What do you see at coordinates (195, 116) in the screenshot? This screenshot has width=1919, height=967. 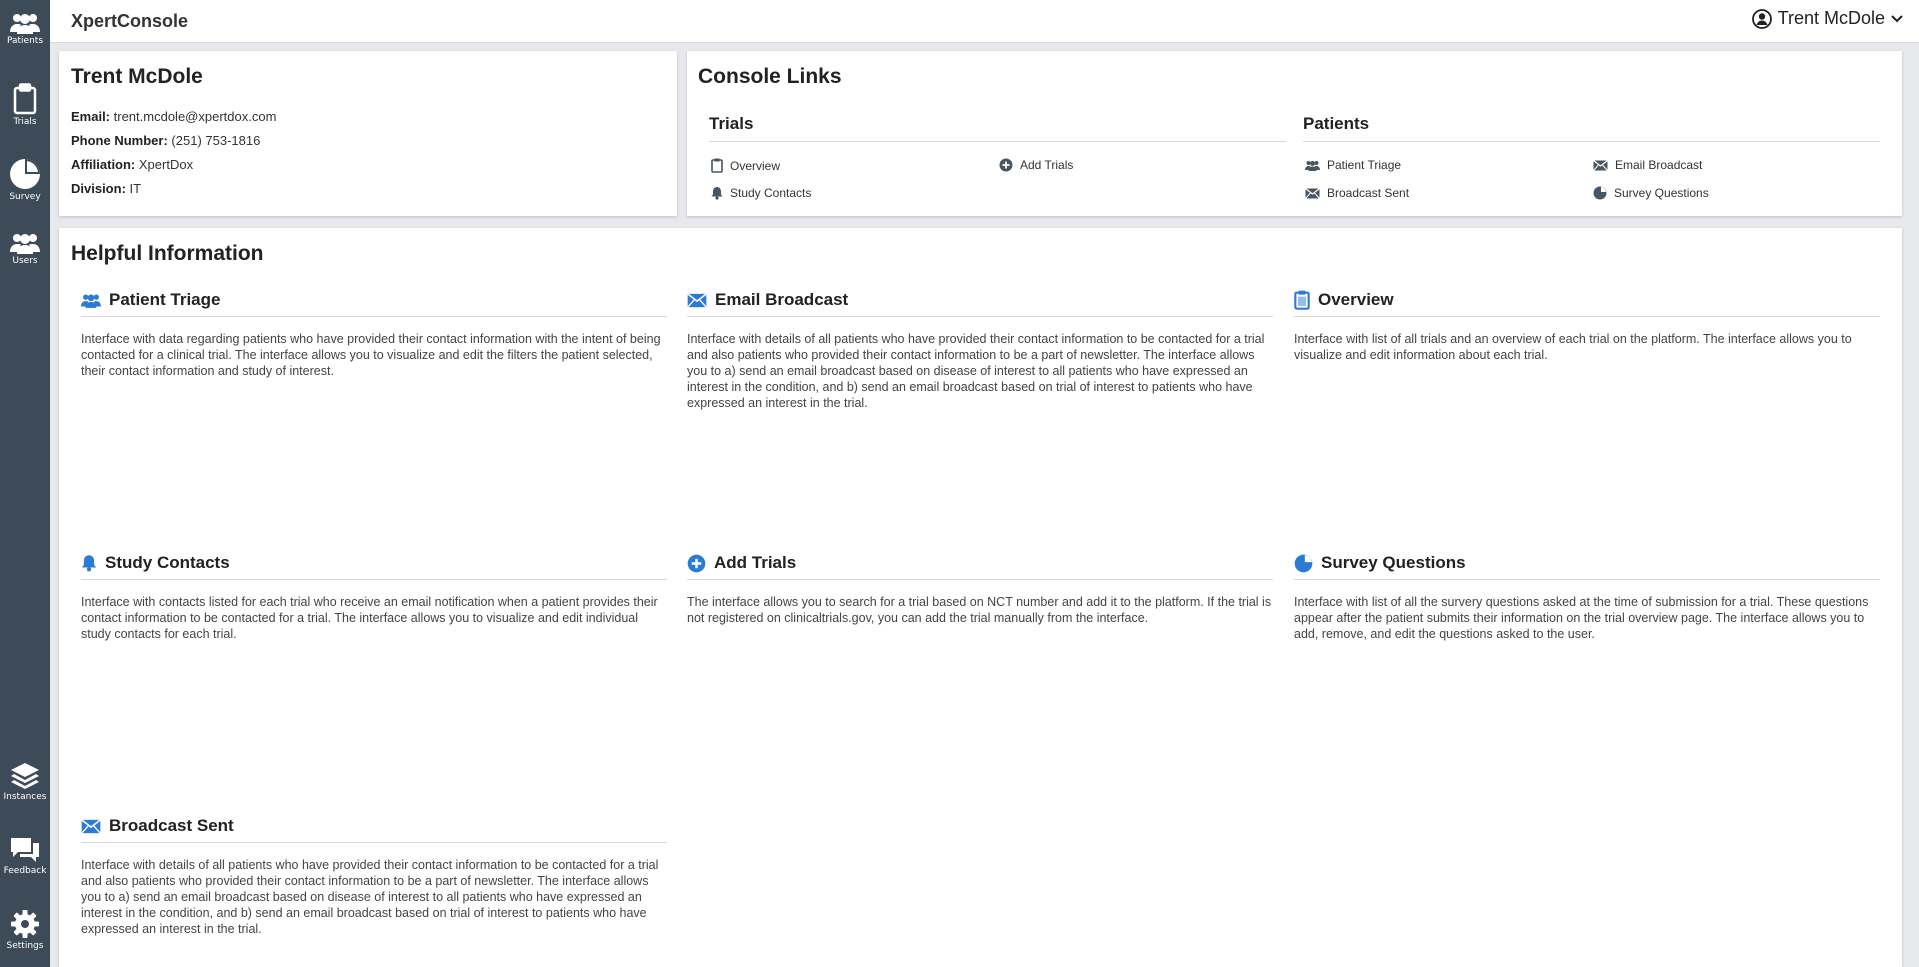 I see `email-value: trent.mcdole@xpertdox.com` at bounding box center [195, 116].